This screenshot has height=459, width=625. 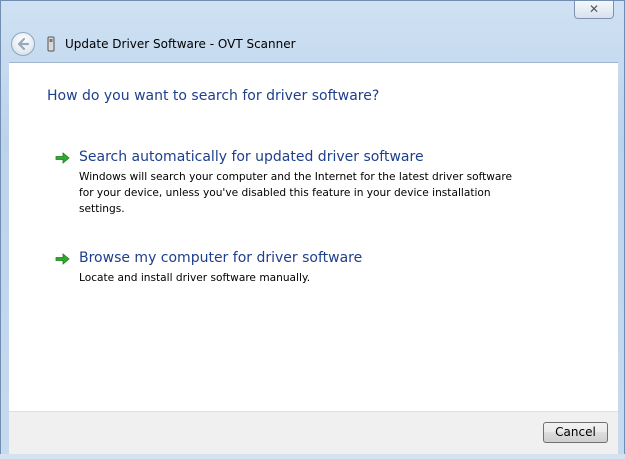 I want to click on close-icon: ✕, so click(x=594, y=9).